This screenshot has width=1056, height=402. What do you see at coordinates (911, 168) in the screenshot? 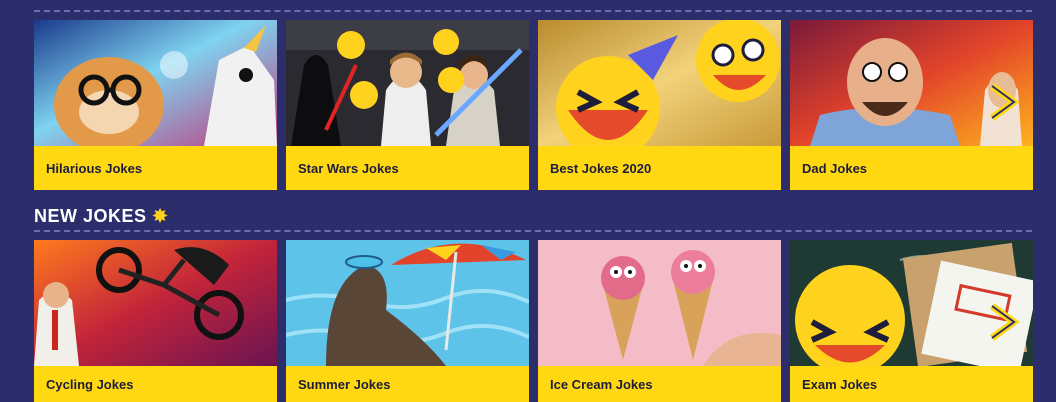
I see `card-label: Dad Jokes` at bounding box center [911, 168].